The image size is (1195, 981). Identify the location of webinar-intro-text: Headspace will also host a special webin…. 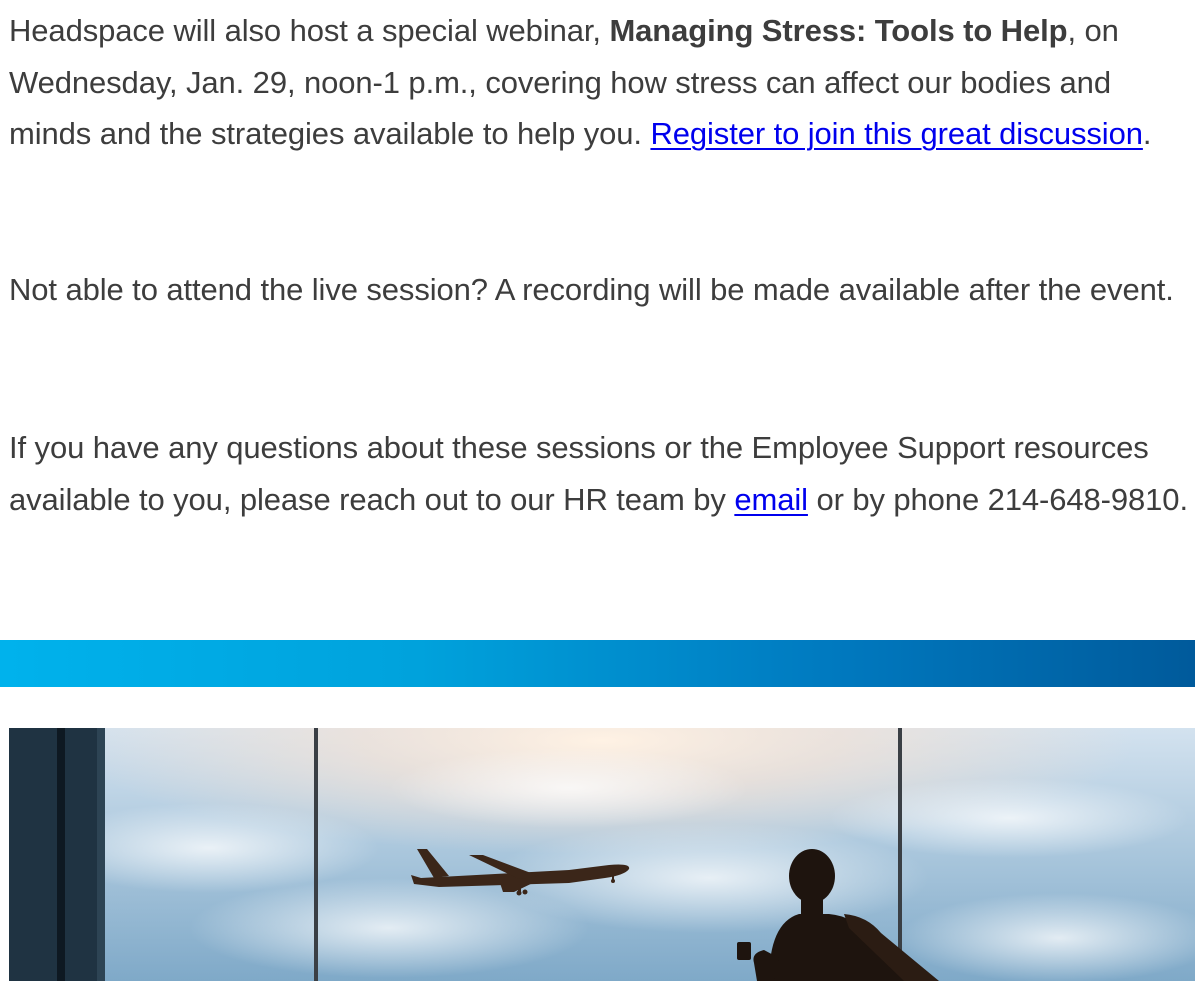
(309, 30).